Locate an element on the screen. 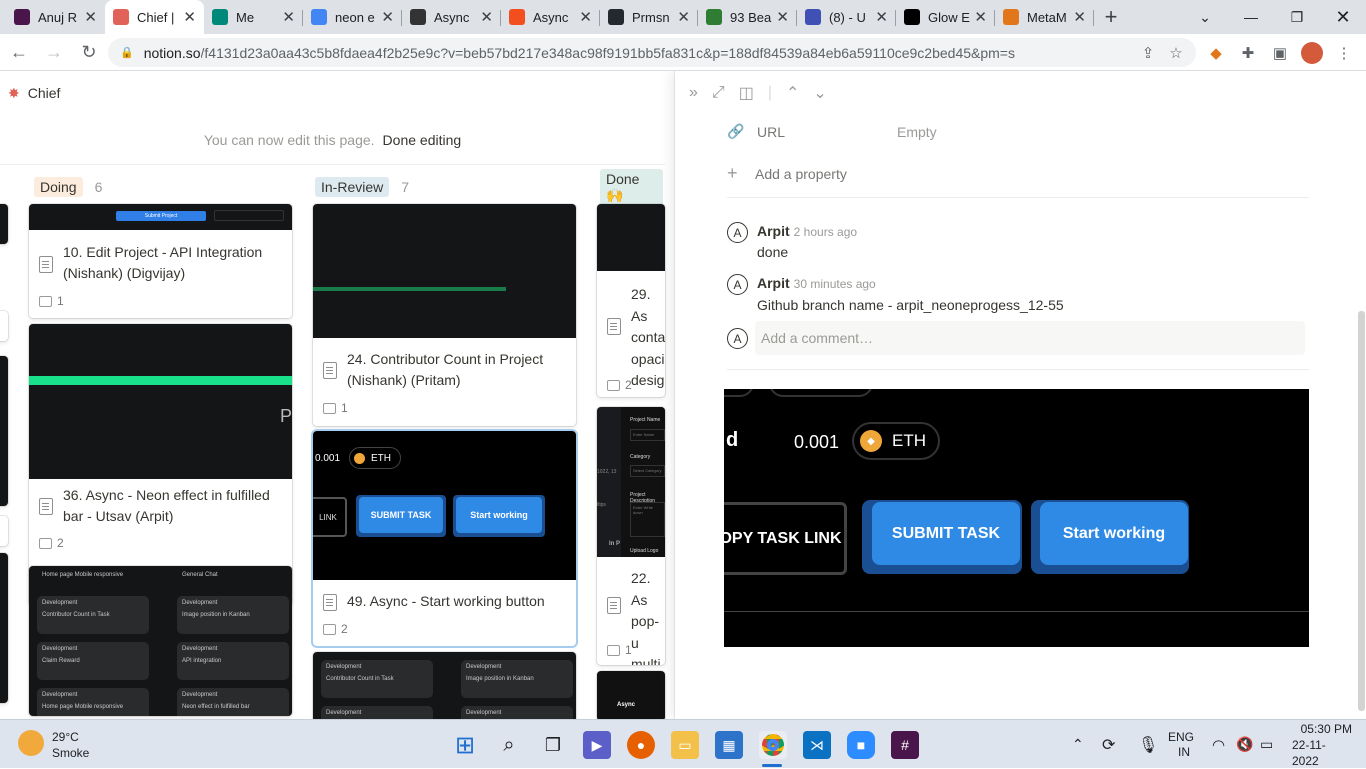 The width and height of the screenshot is (1366, 769). divider is located at coordinates (1018, 197).